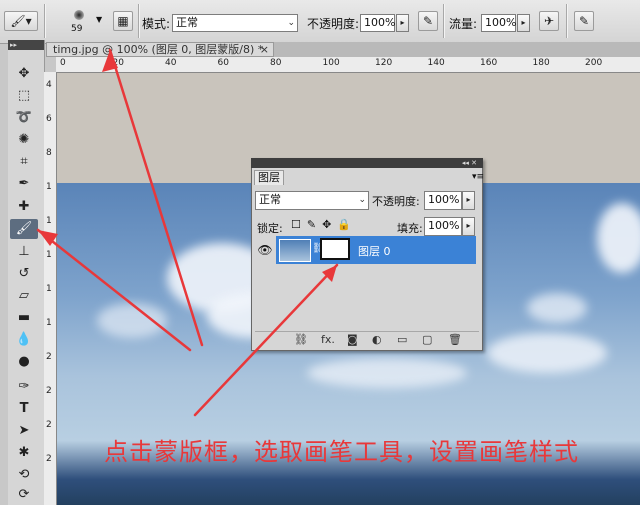 The height and width of the screenshot is (505, 640). What do you see at coordinates (114, 290) in the screenshot?
I see `arrow-to-brush-tool` at bounding box center [114, 290].